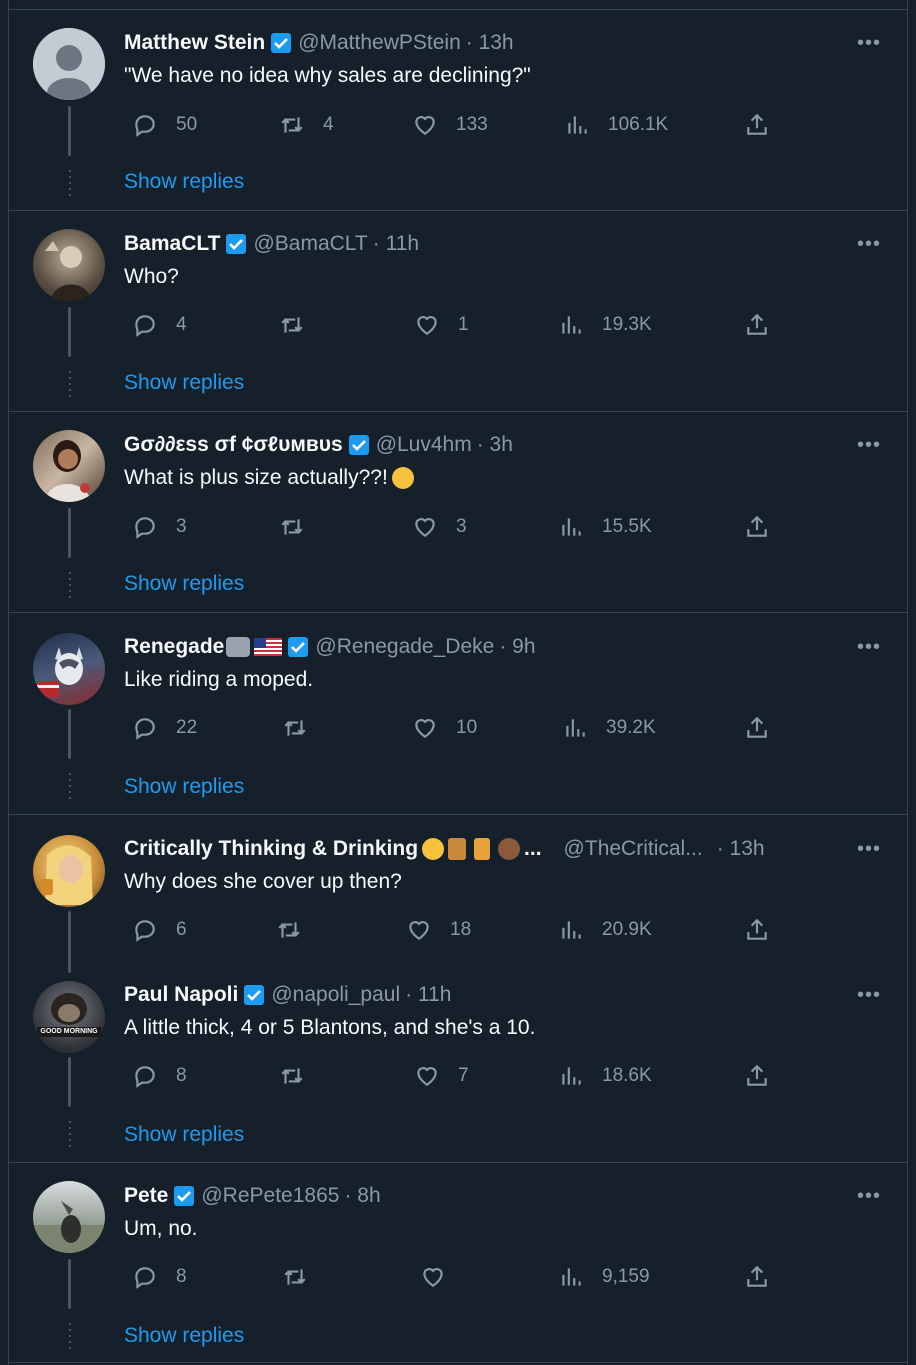 This screenshot has height=1365, width=916. Describe the element at coordinates (439, 527) in the screenshot. I see `like-button: 3` at that location.